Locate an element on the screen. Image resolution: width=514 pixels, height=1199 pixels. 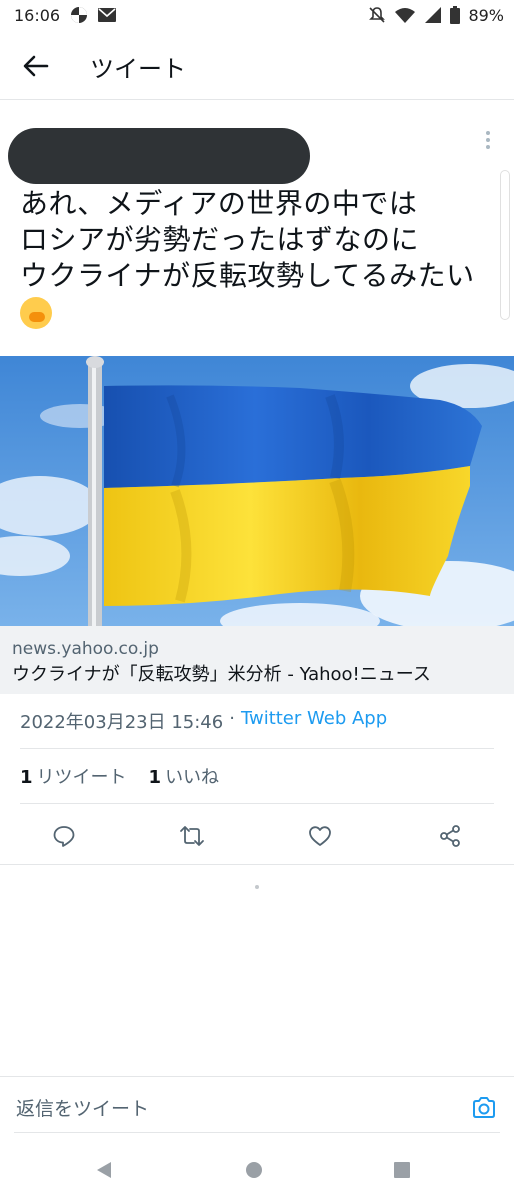
back-arrow-icon is located at coordinates (36, 66).